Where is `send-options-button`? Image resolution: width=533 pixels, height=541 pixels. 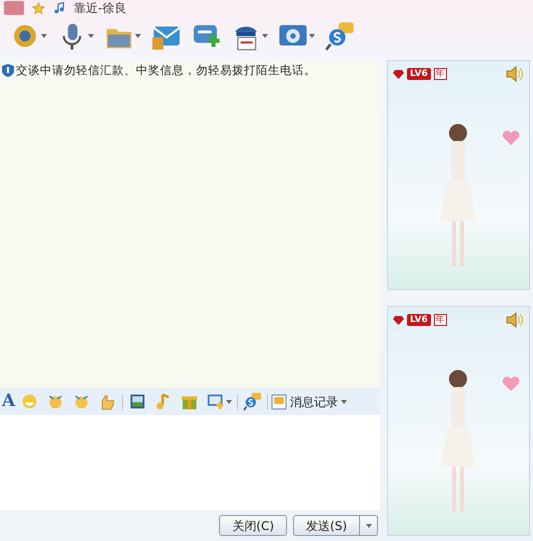
send-options-button is located at coordinates (369, 525).